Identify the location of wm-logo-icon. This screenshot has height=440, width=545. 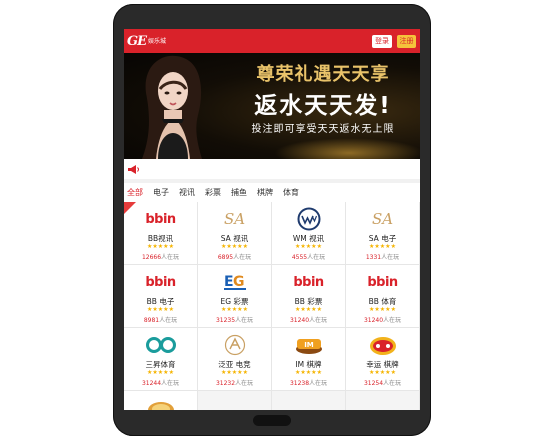
(308, 219).